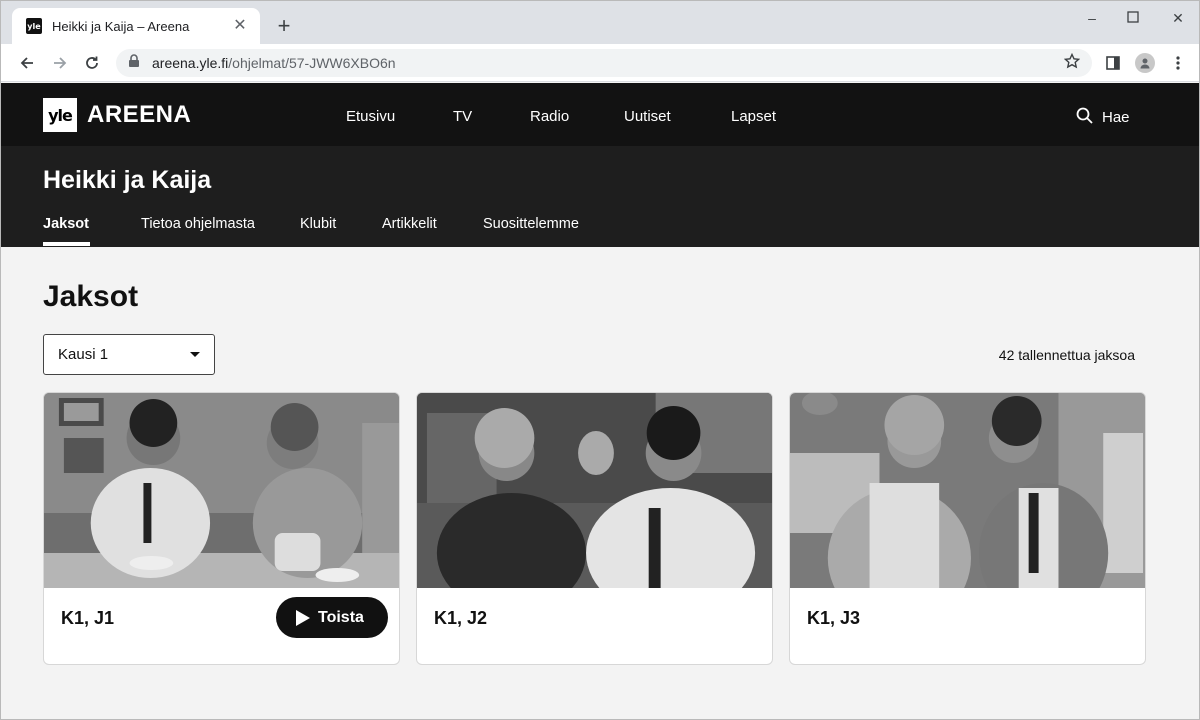  I want to click on lock-icon, so click(134, 63).